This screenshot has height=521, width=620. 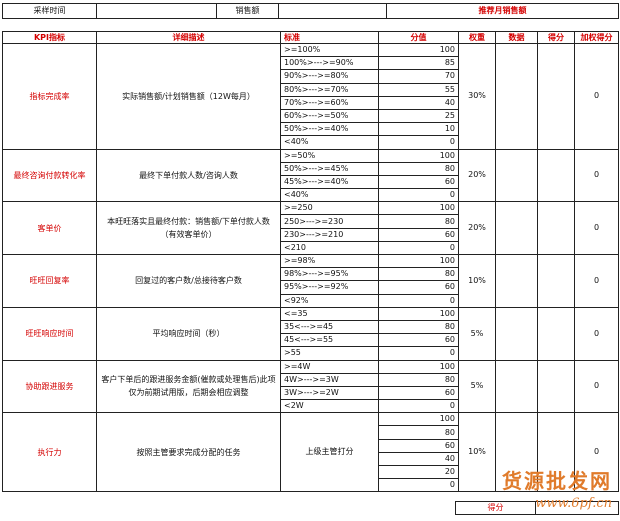 What do you see at coordinates (329, 102) in the screenshot?
I see `standard-value: 70%>--->=60%` at bounding box center [329, 102].